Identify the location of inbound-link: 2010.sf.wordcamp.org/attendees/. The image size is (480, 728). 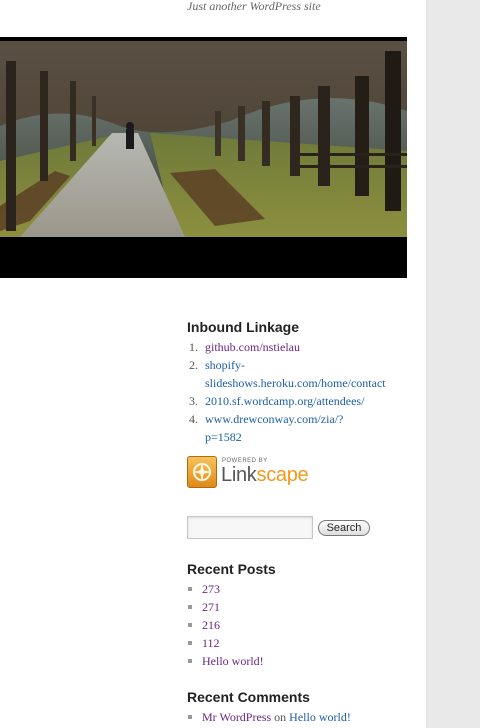
(284, 401).